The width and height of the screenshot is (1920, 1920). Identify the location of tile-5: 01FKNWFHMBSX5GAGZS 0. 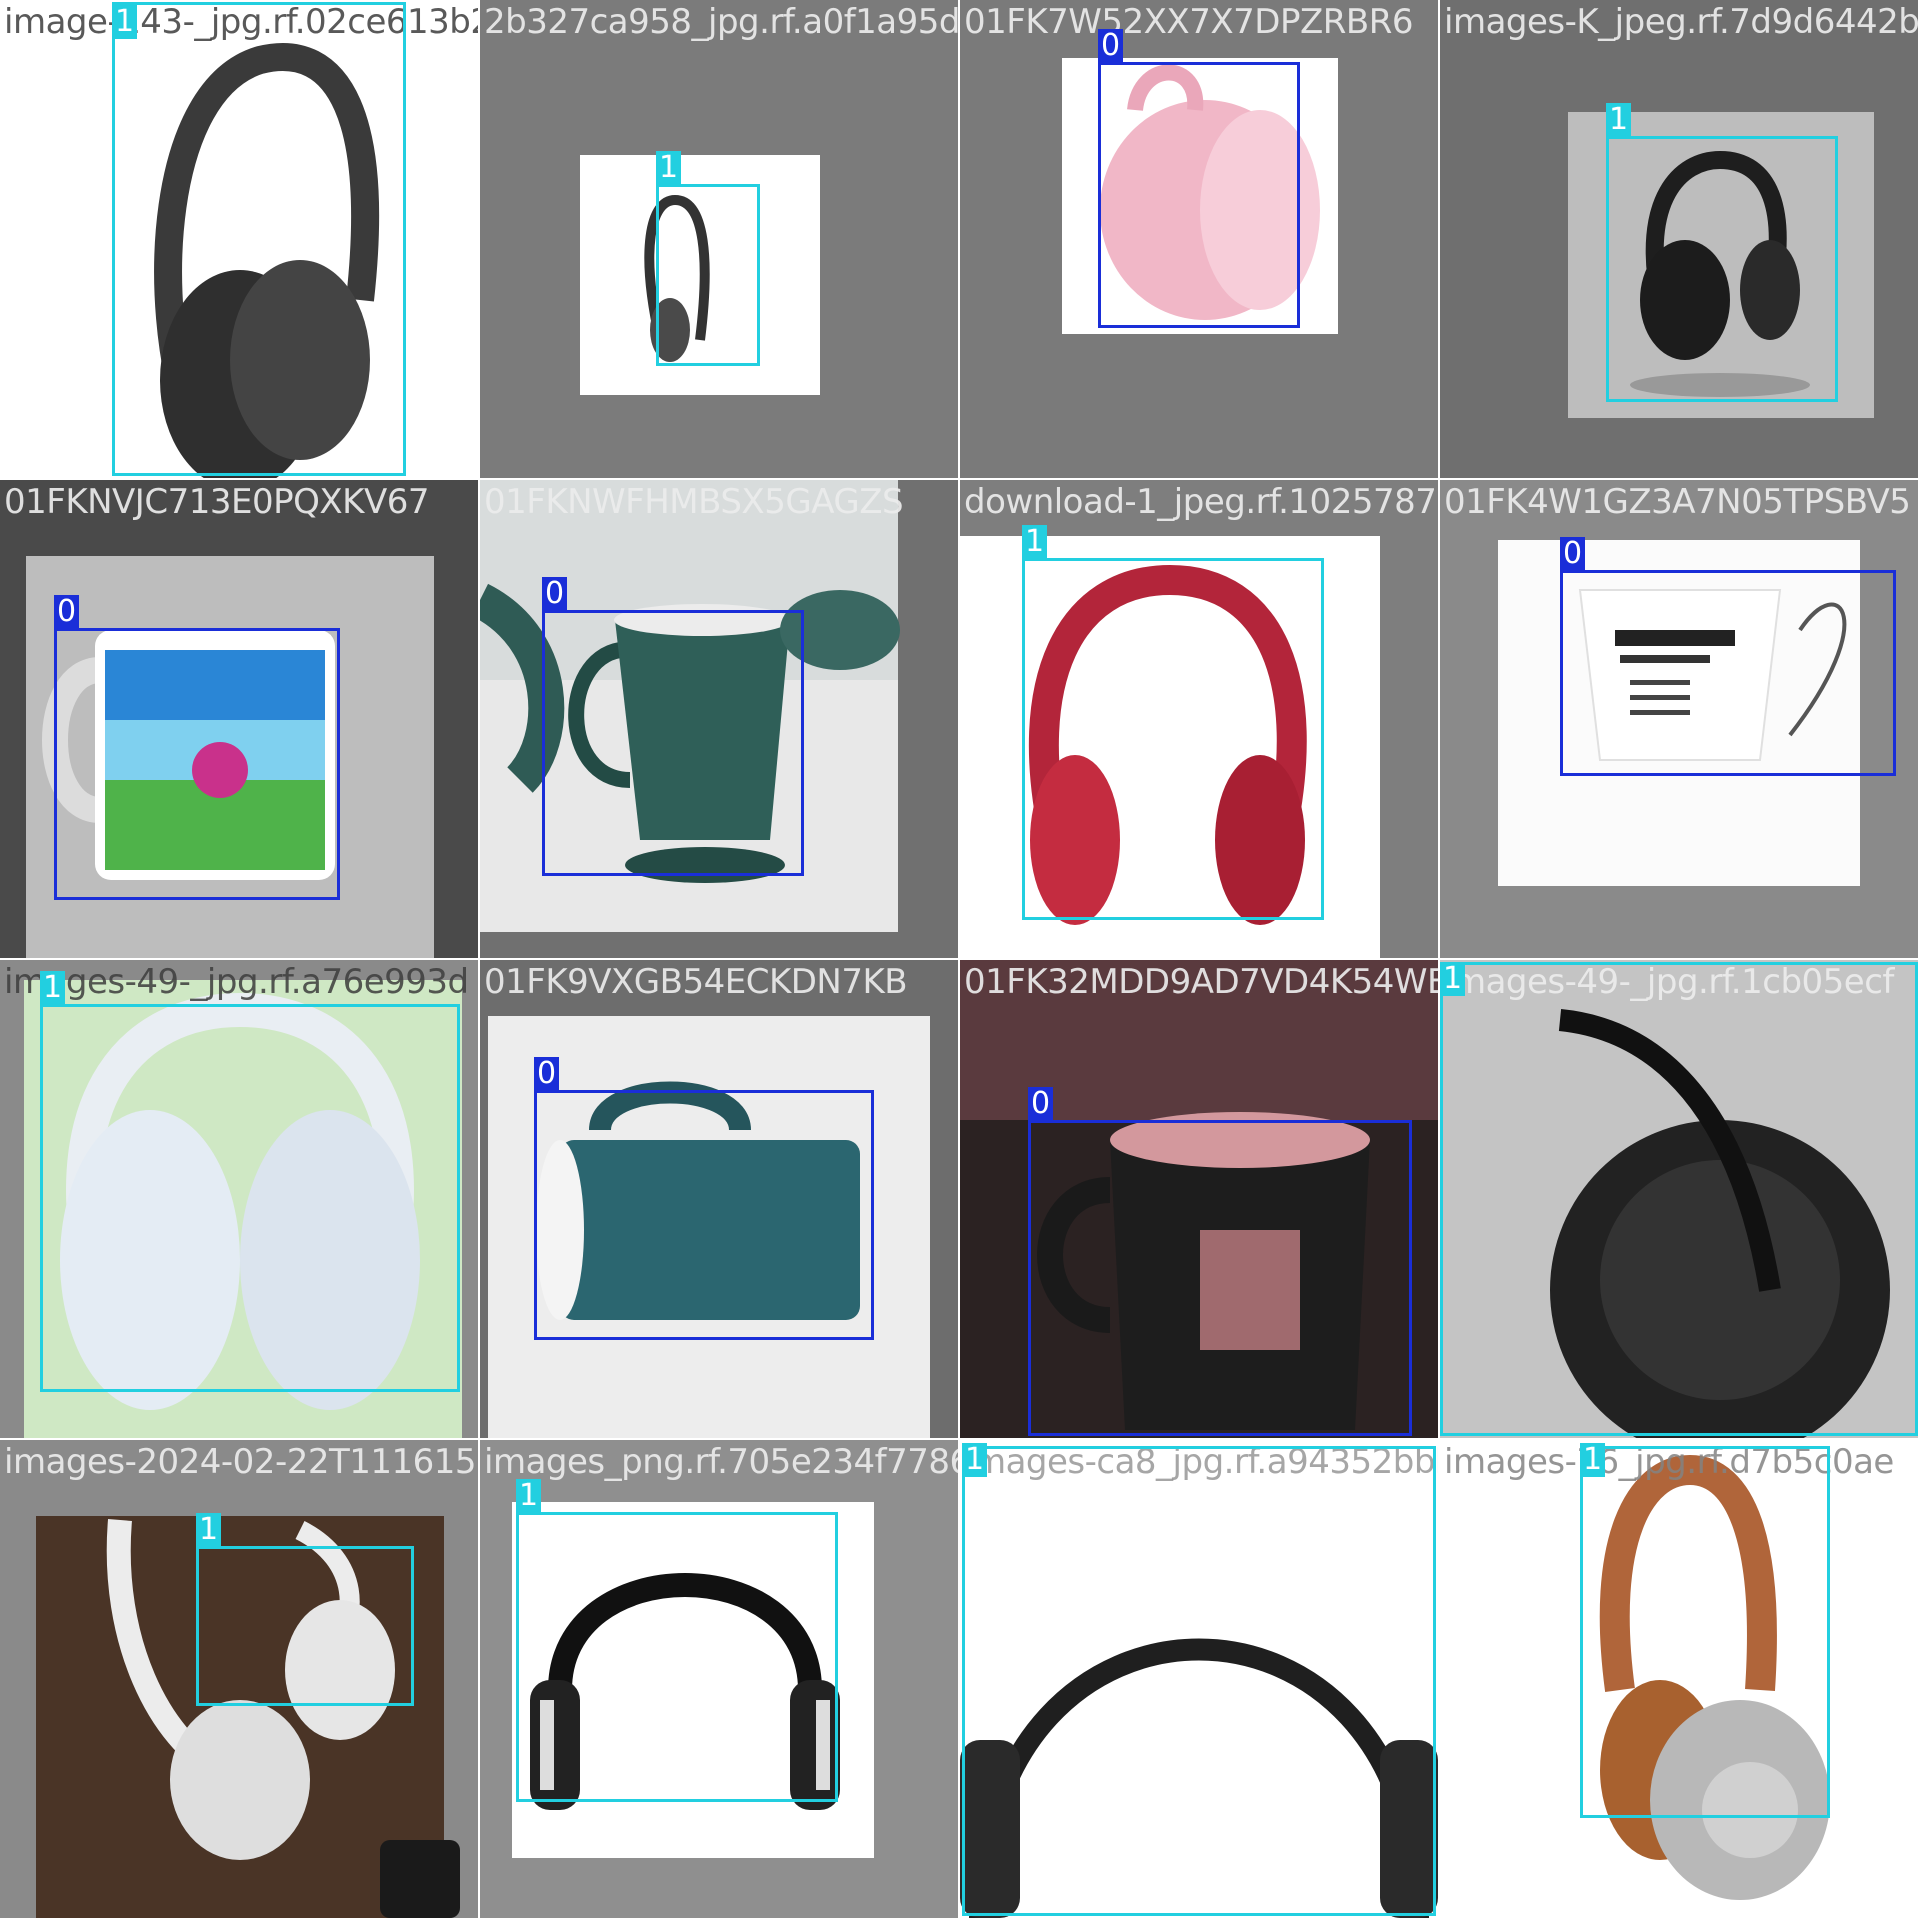
(719, 719).